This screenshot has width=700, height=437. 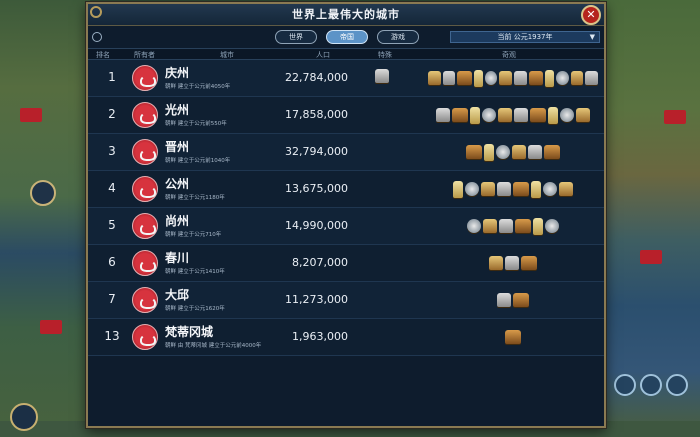 What do you see at coordinates (398, 37) in the screenshot?
I see `tab-game: 游戏` at bounding box center [398, 37].